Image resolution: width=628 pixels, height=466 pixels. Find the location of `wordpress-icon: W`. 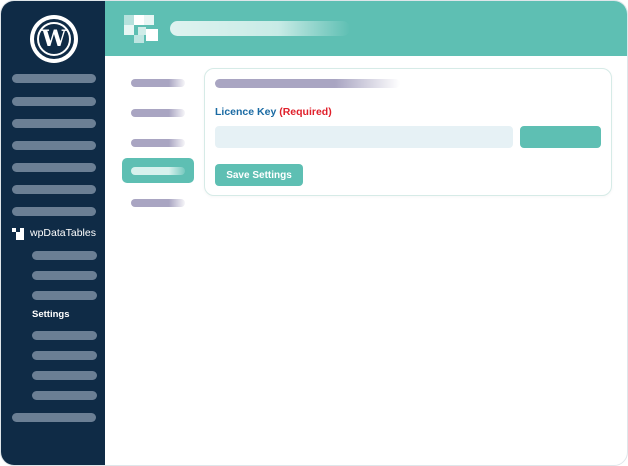

wordpress-icon: W is located at coordinates (54, 39).